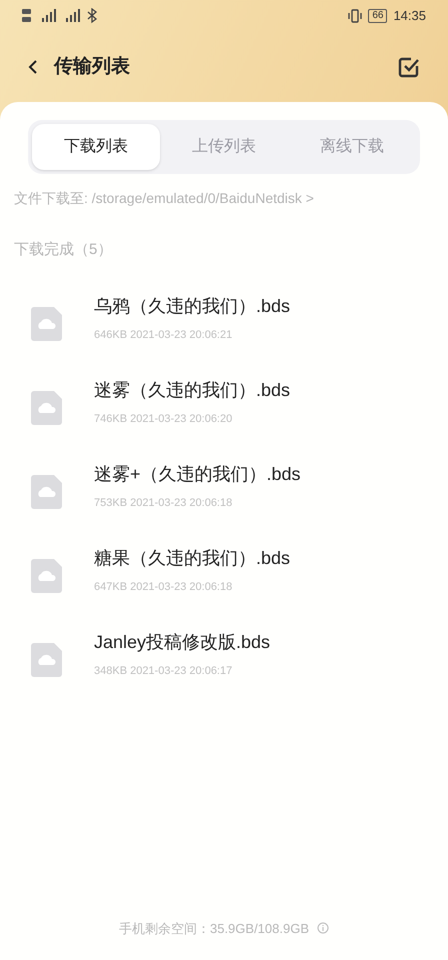 The height and width of the screenshot is (960, 448). I want to click on file-meta: 646KB 2021-03-23 20:06:21, so click(164, 336).